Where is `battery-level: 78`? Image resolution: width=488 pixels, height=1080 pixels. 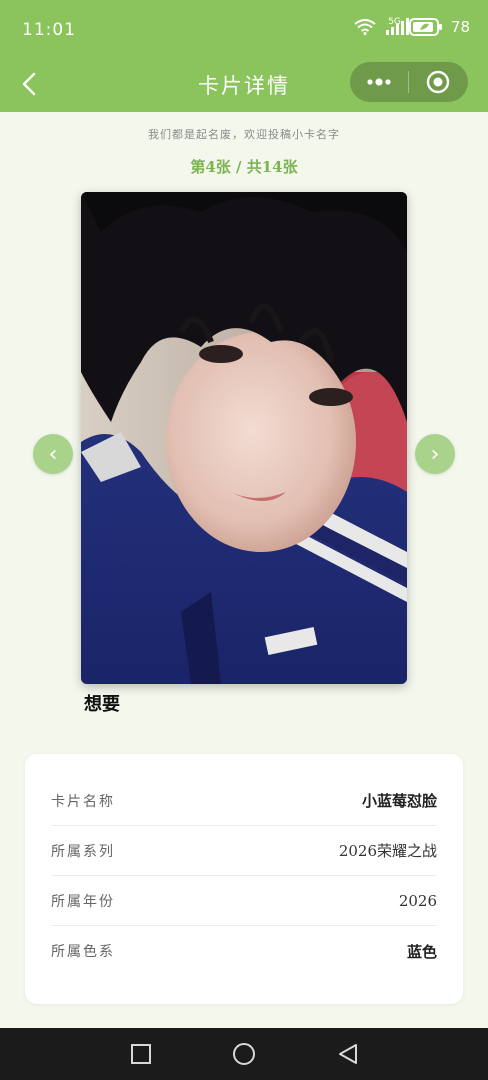
battery-level: 78 is located at coordinates (460, 27).